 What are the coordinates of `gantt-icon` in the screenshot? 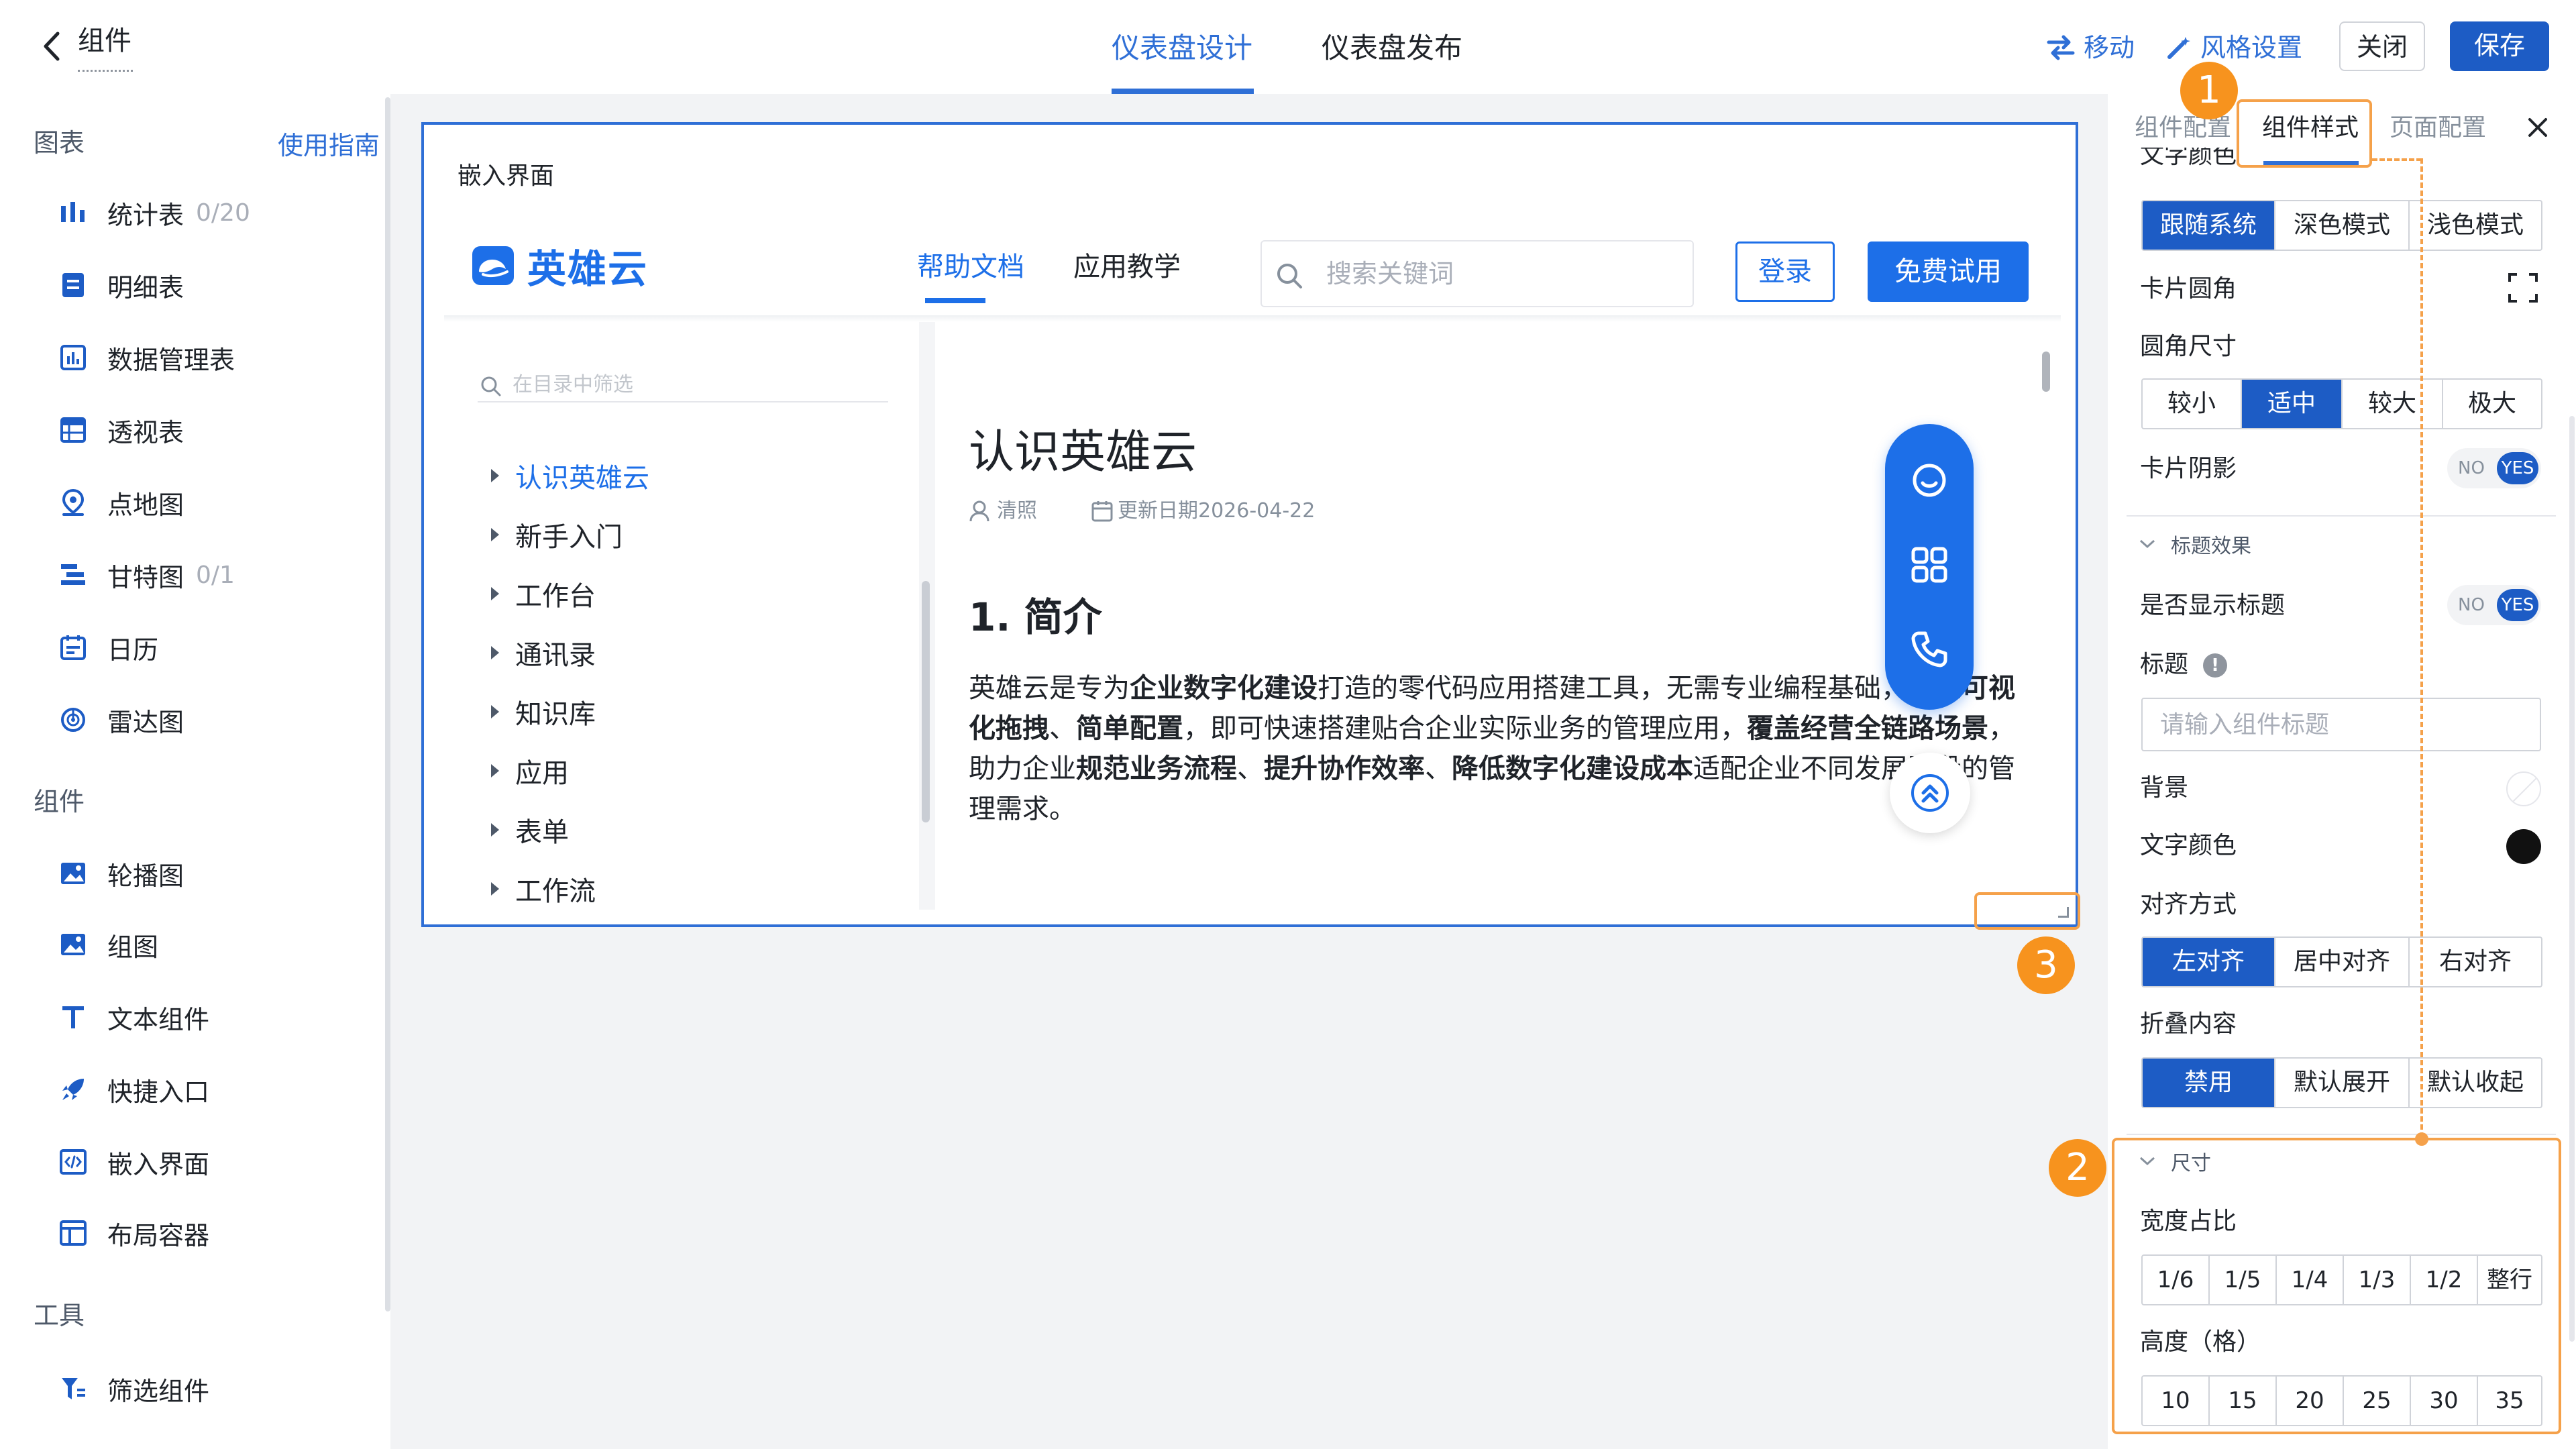 It's located at (73, 575).